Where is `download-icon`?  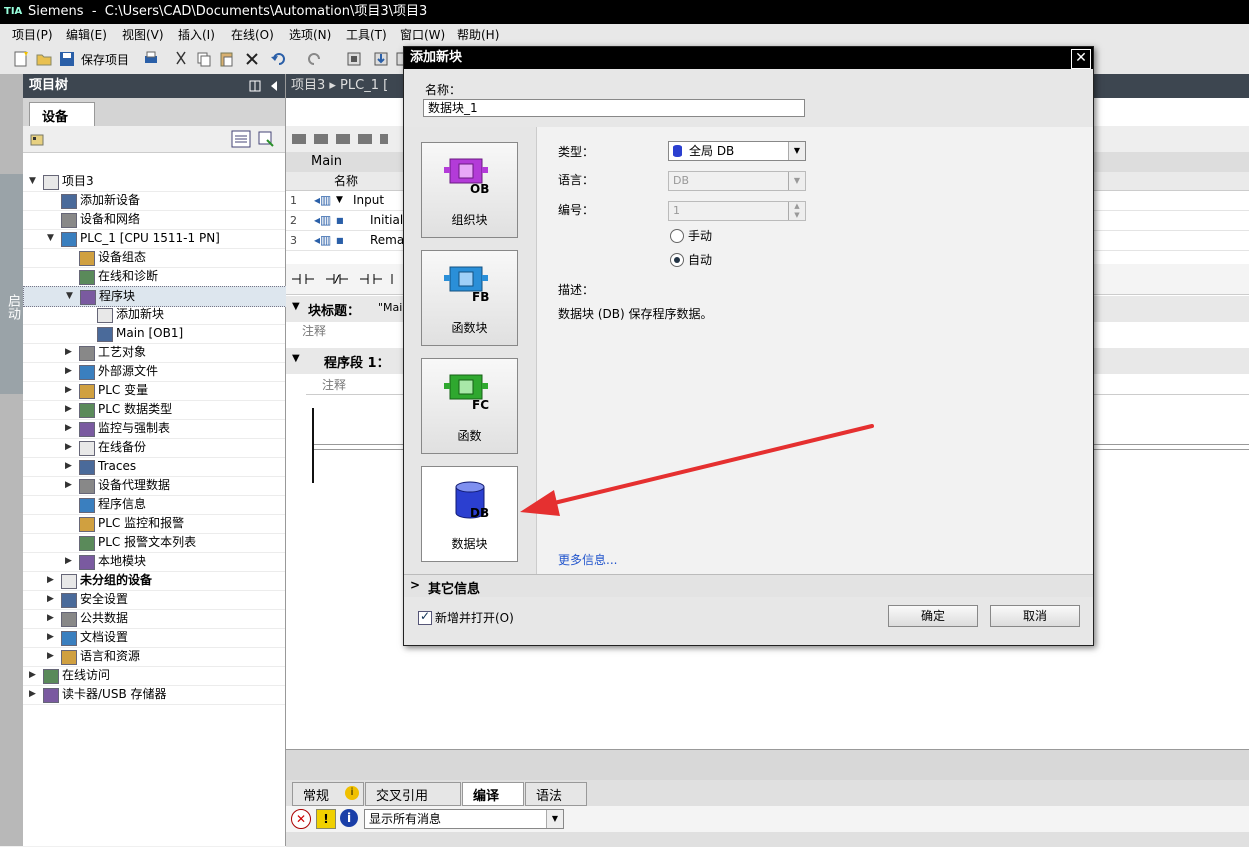
download-icon is located at coordinates (381, 59).